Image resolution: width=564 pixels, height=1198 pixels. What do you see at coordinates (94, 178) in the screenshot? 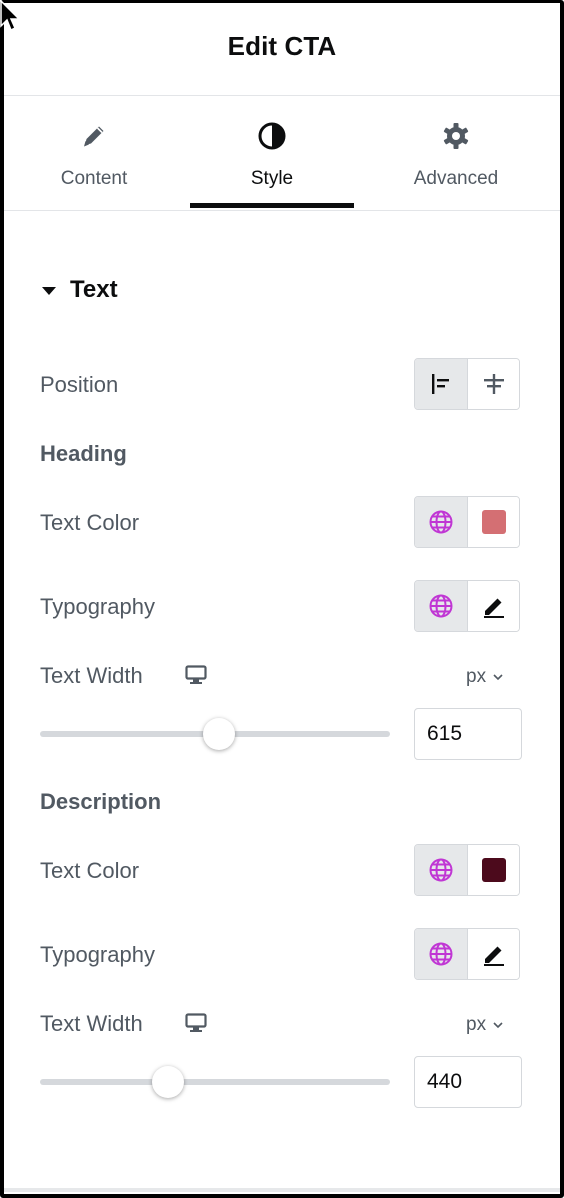
I see `tab-content-label: Content` at bounding box center [94, 178].